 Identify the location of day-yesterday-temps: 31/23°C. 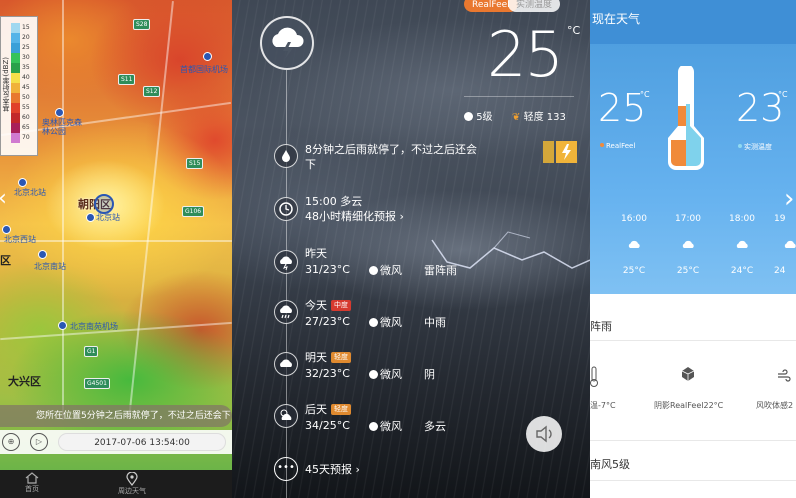
(327, 269).